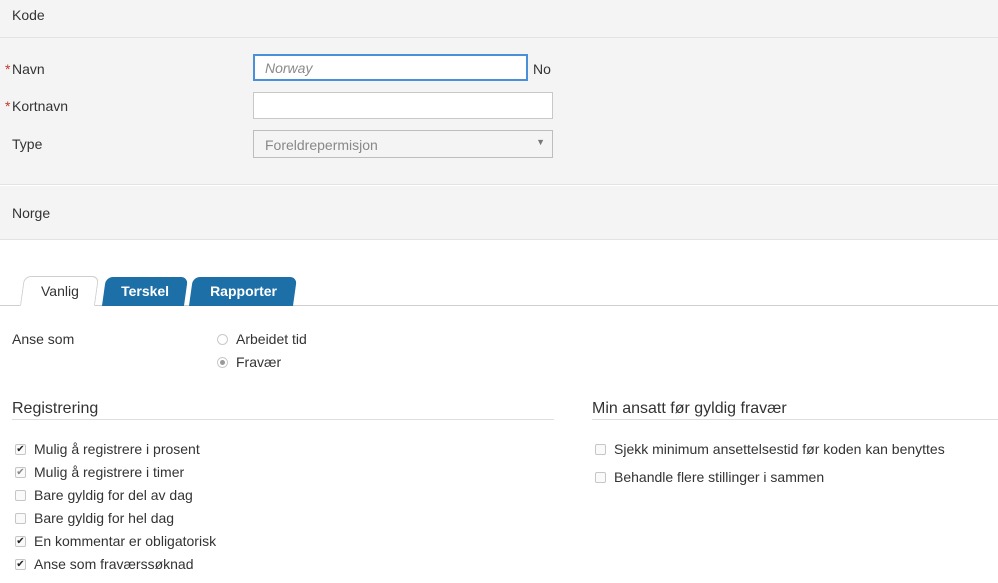  I want to click on tab-label: Rapporter, so click(243, 291).